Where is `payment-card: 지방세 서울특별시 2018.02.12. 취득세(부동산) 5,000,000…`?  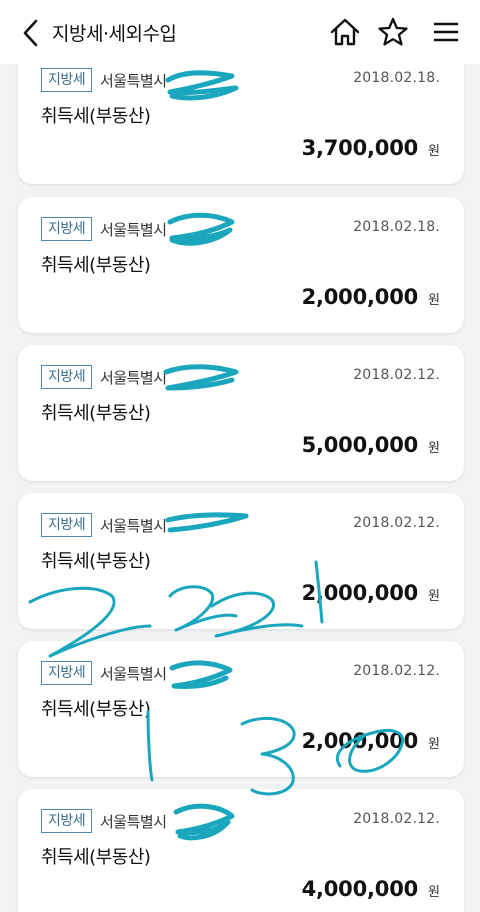 payment-card: 지방세 서울특별시 2018.02.12. 취득세(부동산) 5,000,000… is located at coordinates (241, 413).